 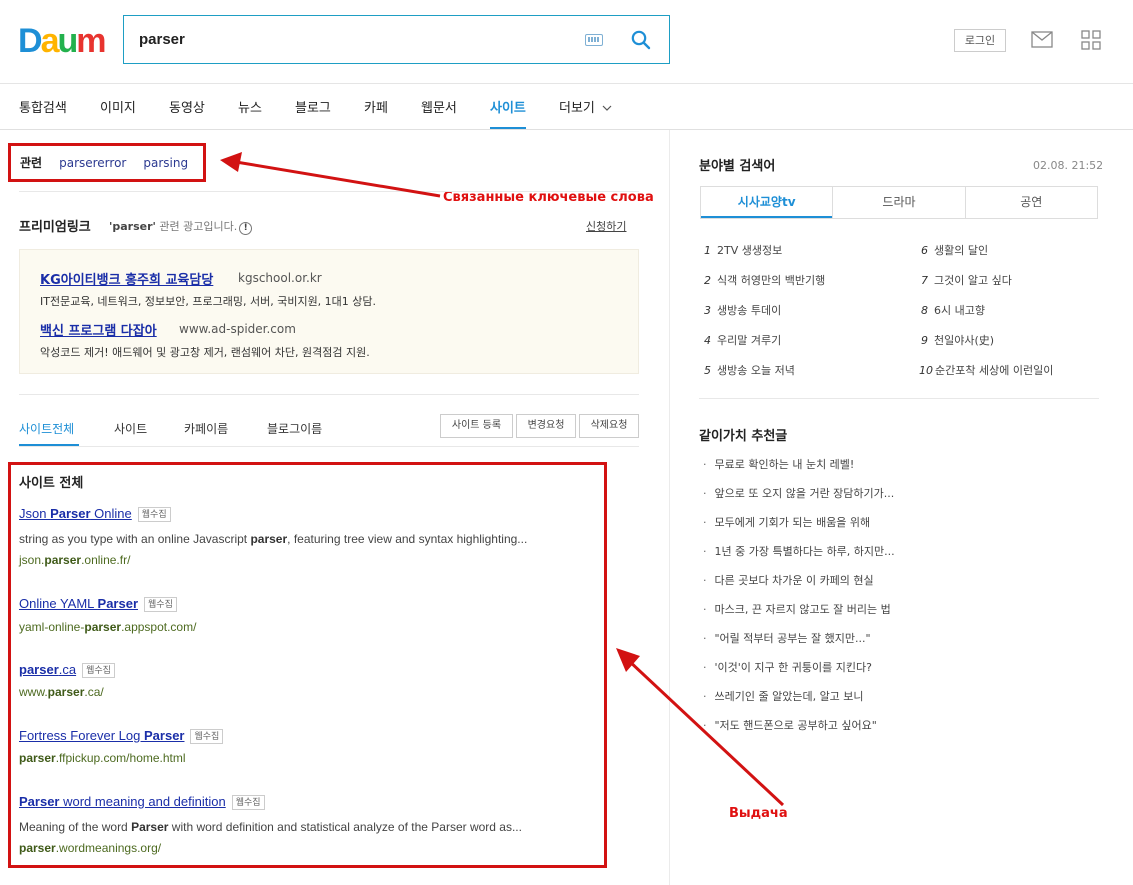 What do you see at coordinates (957, 340) in the screenshot?
I see `trending-item: 9 천일야사(史)` at bounding box center [957, 340].